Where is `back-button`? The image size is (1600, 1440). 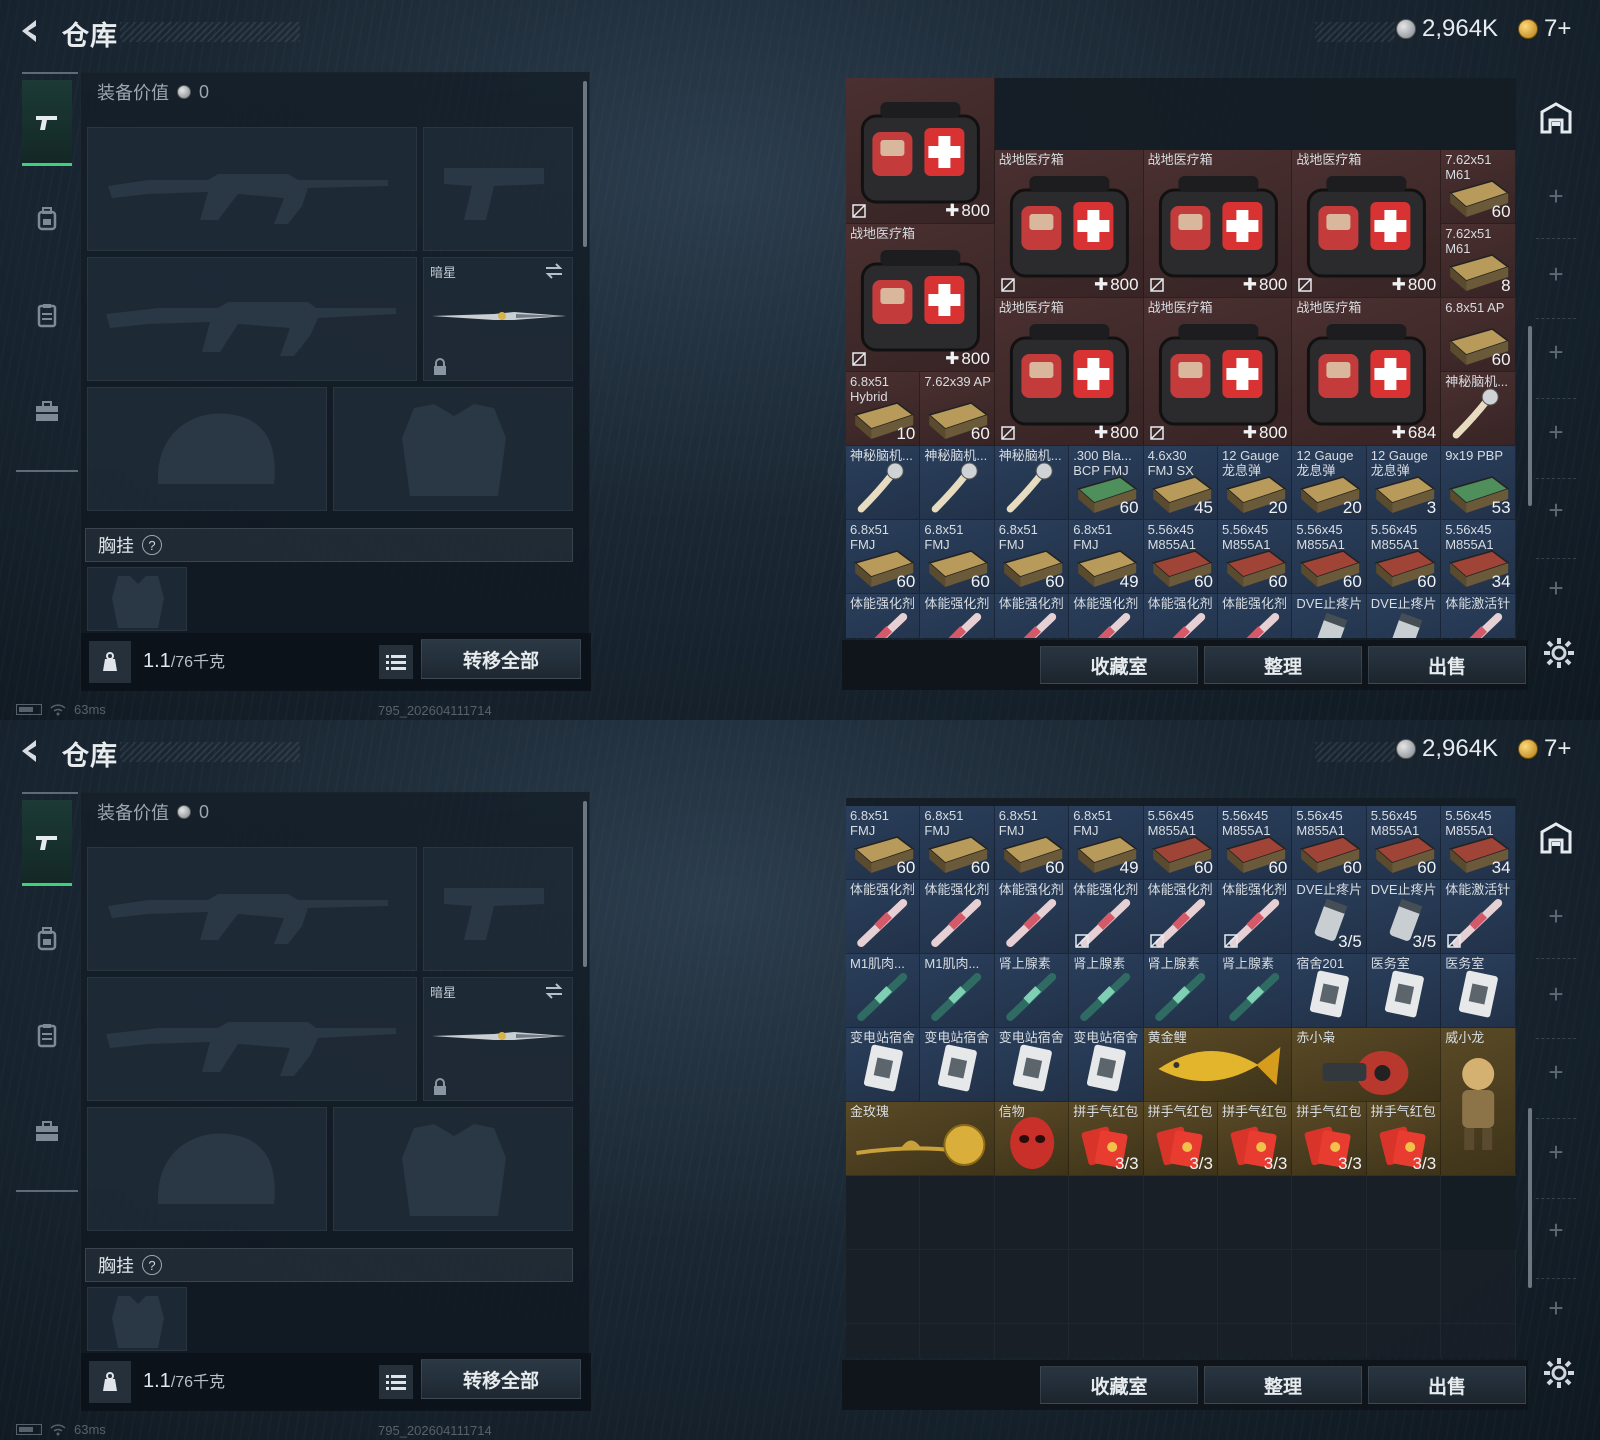 back-button is located at coordinates (31, 31).